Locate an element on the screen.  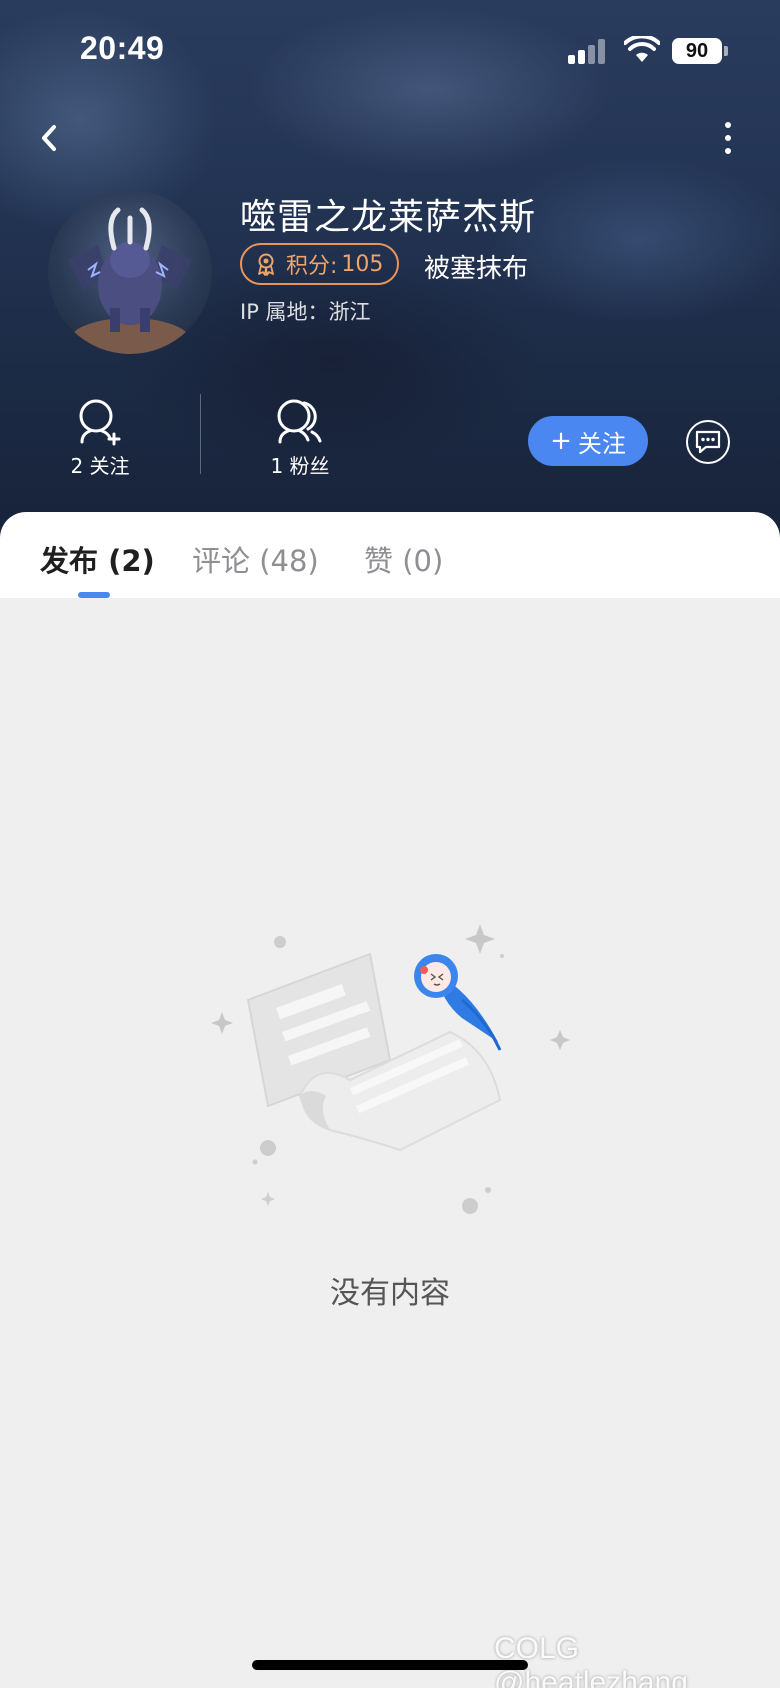
wifi-icon is located at coordinates (642, 49).